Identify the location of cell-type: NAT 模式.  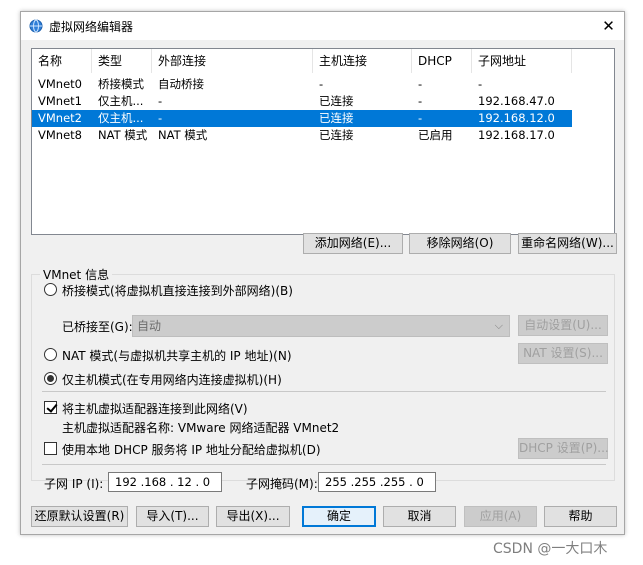
(123, 135).